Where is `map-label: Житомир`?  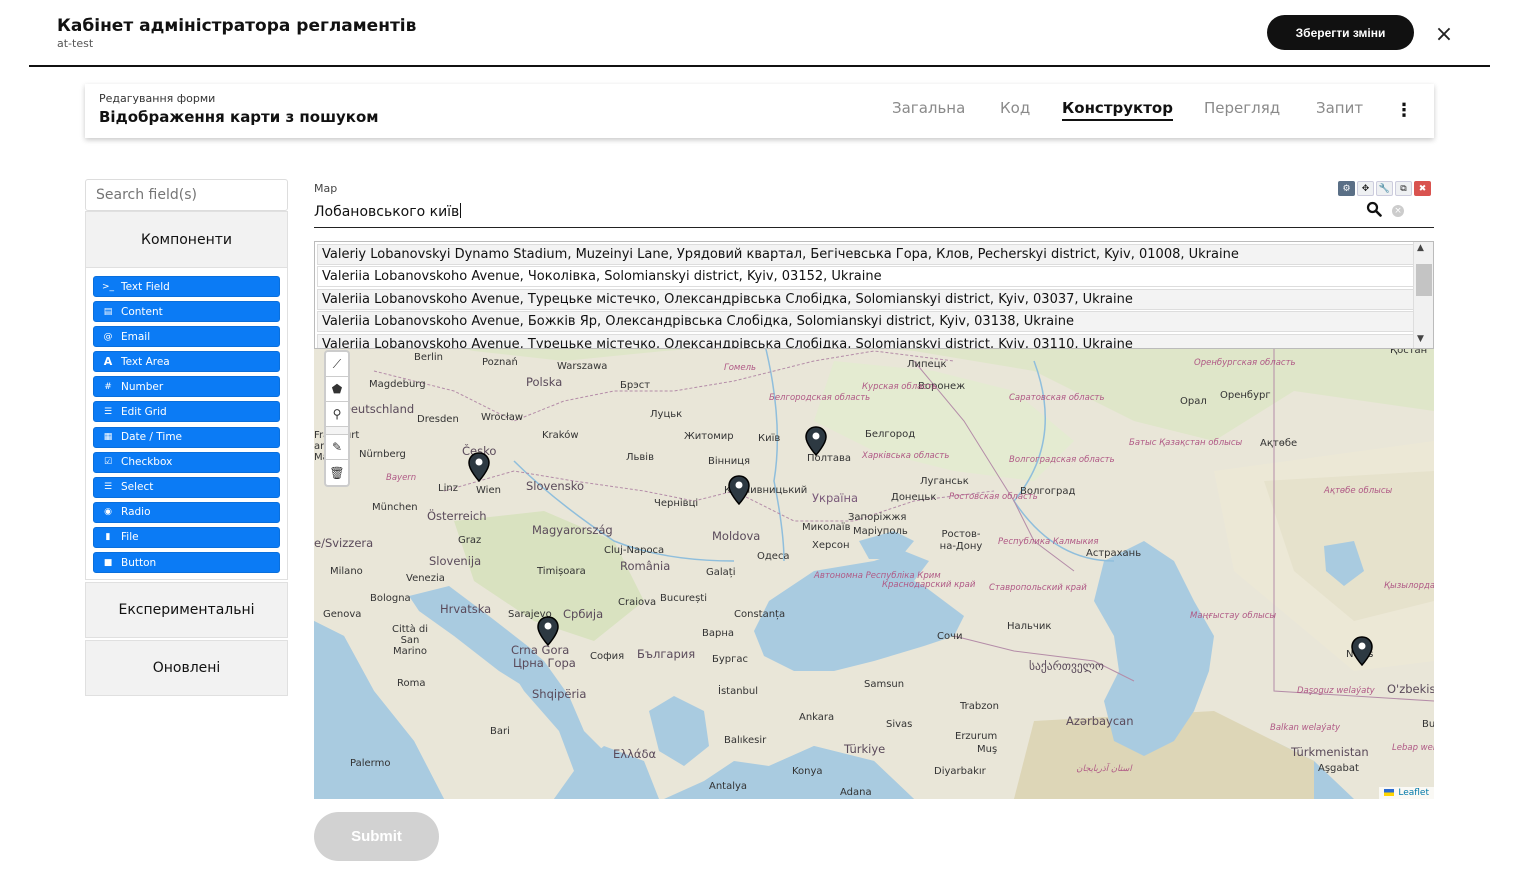
map-label: Житомир is located at coordinates (709, 436).